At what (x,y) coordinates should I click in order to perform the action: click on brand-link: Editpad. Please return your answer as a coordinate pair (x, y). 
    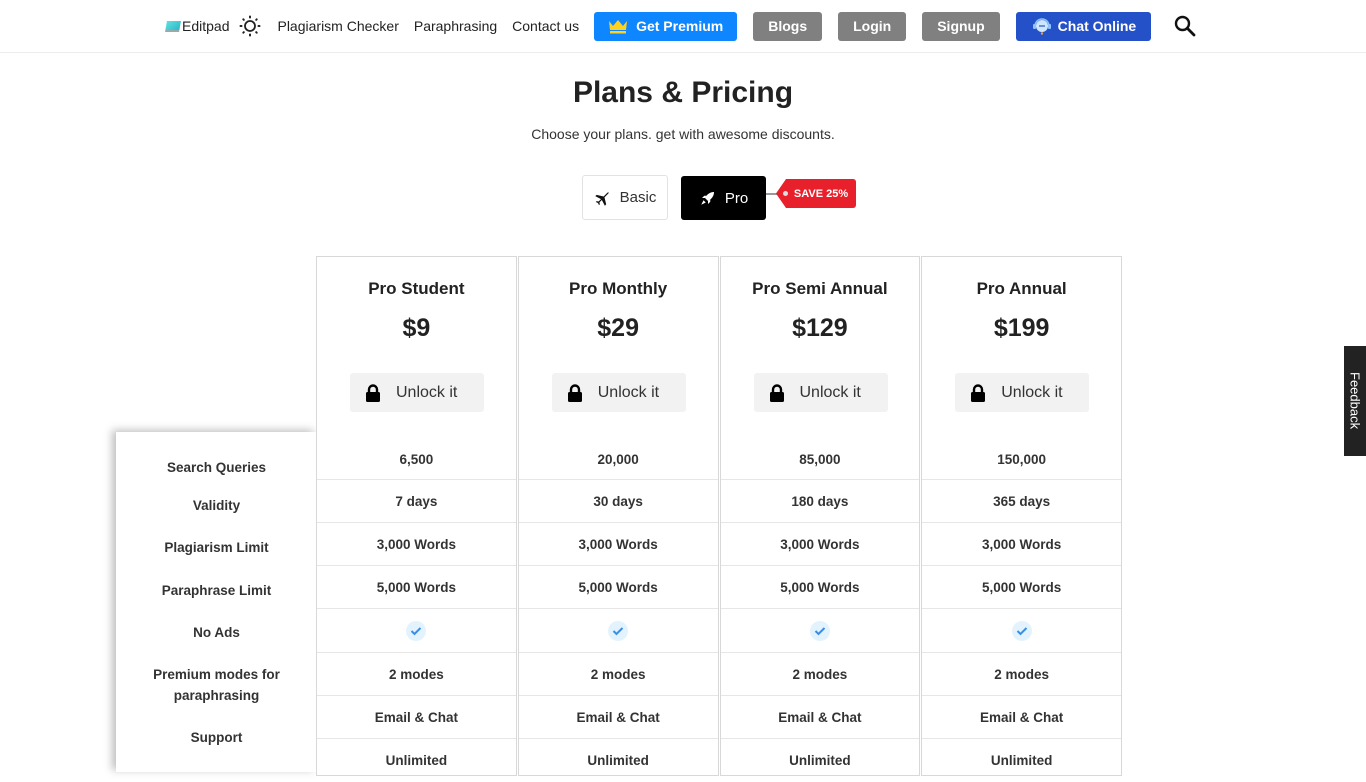
    Looking at the image, I should click on (197, 26).